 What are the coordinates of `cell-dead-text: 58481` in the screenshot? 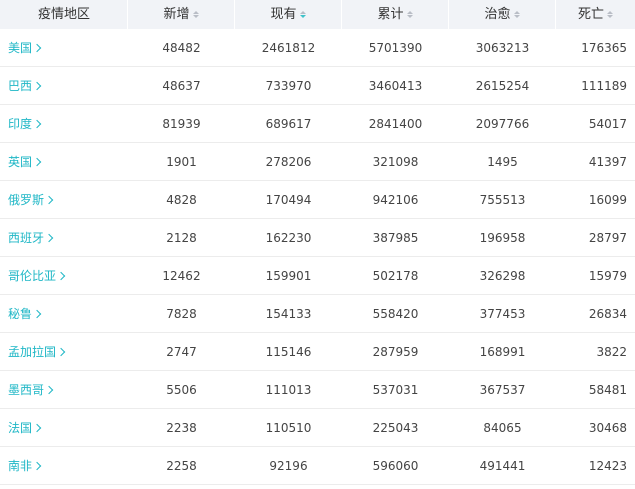 It's located at (607, 389).